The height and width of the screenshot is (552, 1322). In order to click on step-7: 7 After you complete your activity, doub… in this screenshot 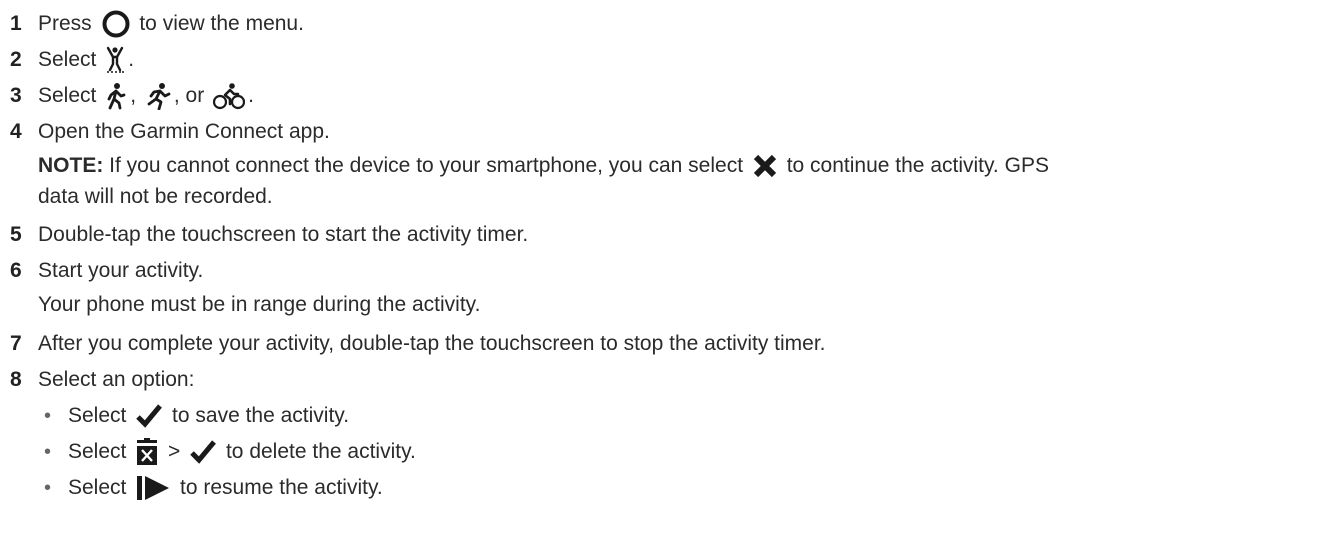, I will do `click(666, 344)`.